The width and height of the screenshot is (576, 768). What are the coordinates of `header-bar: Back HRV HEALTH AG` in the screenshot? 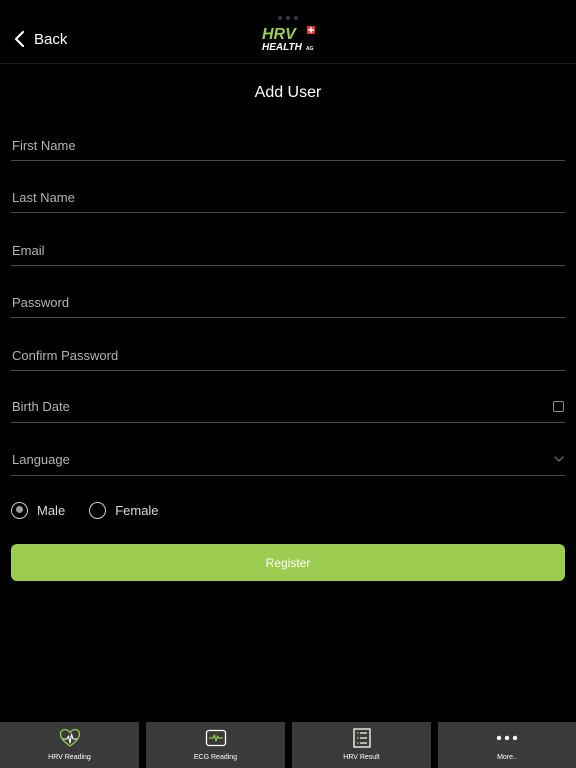 It's located at (288, 39).